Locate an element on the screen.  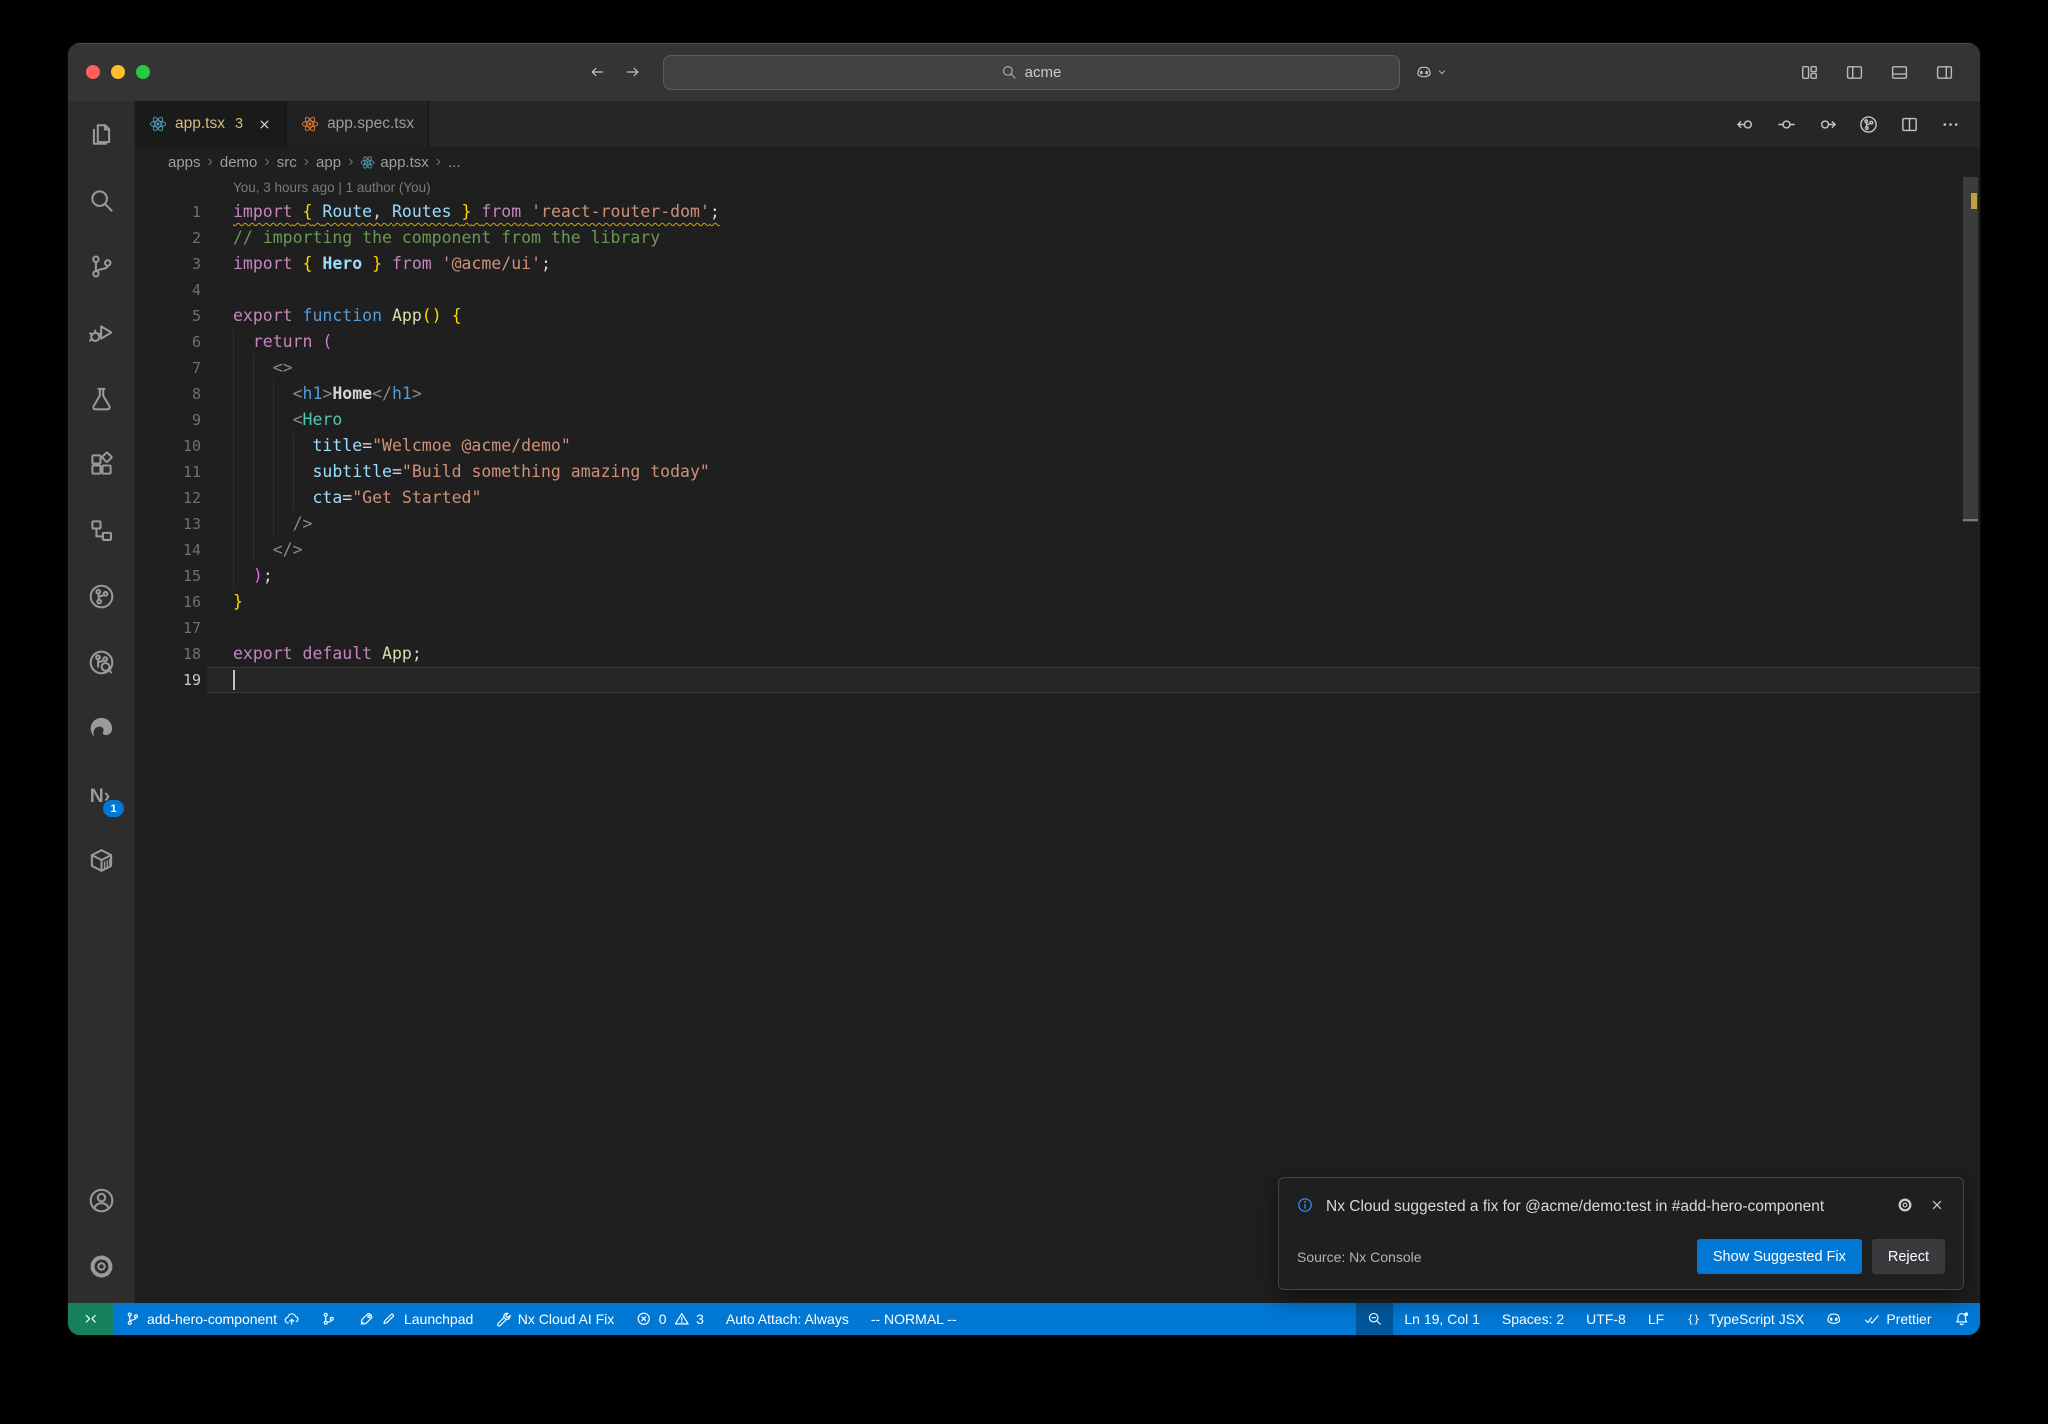
code-line-18: 18 export default App; is located at coordinates (1057, 654).